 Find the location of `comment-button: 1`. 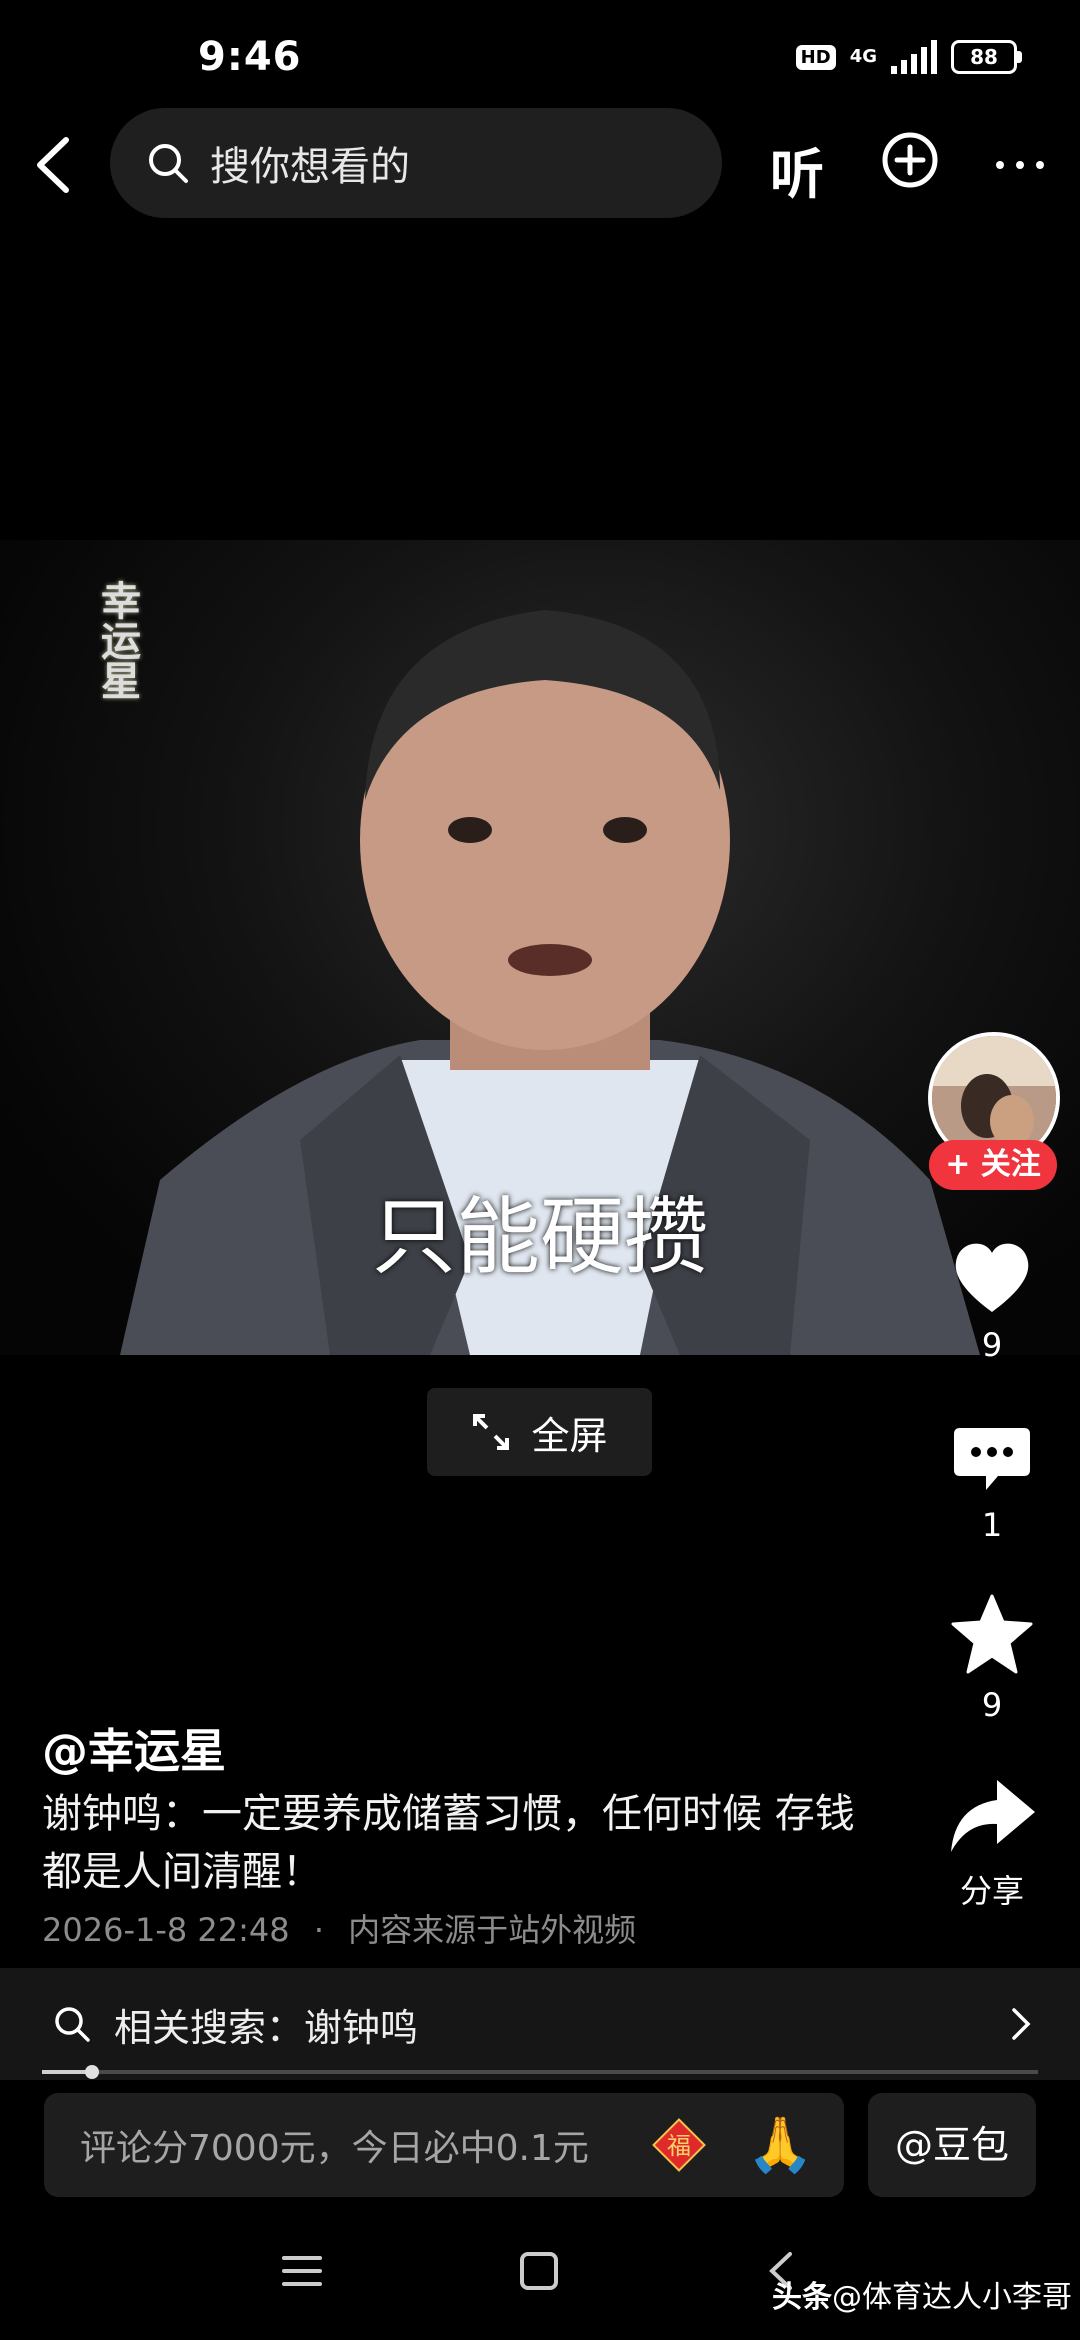

comment-button: 1 is located at coordinates (992, 1484).